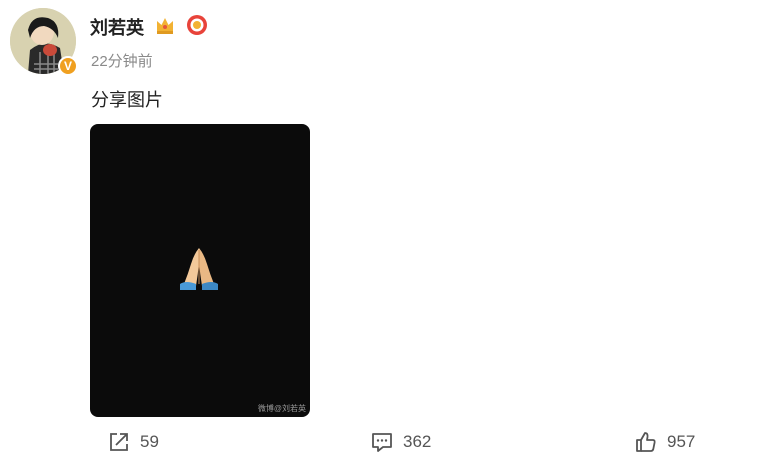 The height and width of the screenshot is (464, 770). I want to click on thumbs-up-icon, so click(646, 442).